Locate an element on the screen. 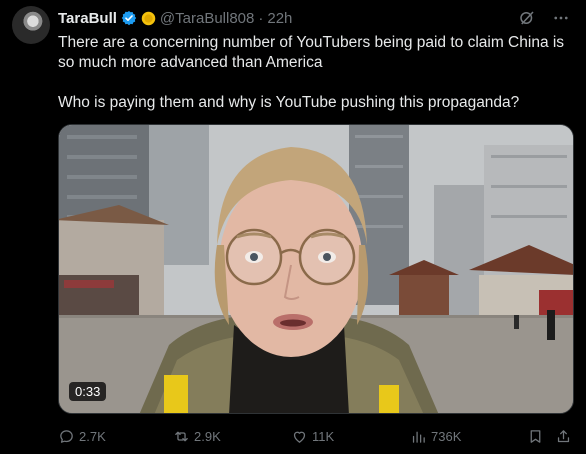 Image resolution: width=586 pixels, height=454 pixels. repost-button: 2.9K is located at coordinates (197, 436).